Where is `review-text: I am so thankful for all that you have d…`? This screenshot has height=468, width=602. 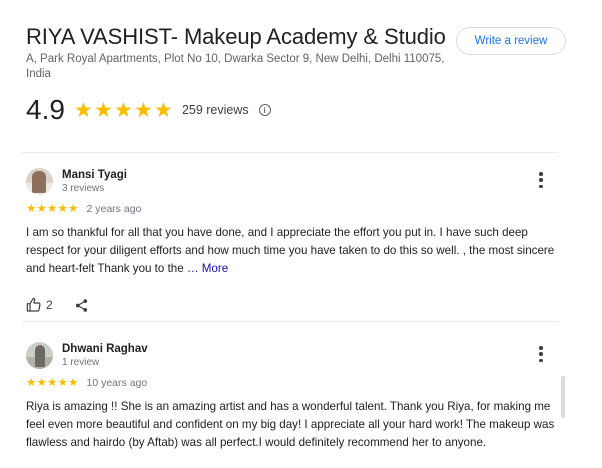 review-text: I am so thankful for all that you have d… is located at coordinates (292, 251).